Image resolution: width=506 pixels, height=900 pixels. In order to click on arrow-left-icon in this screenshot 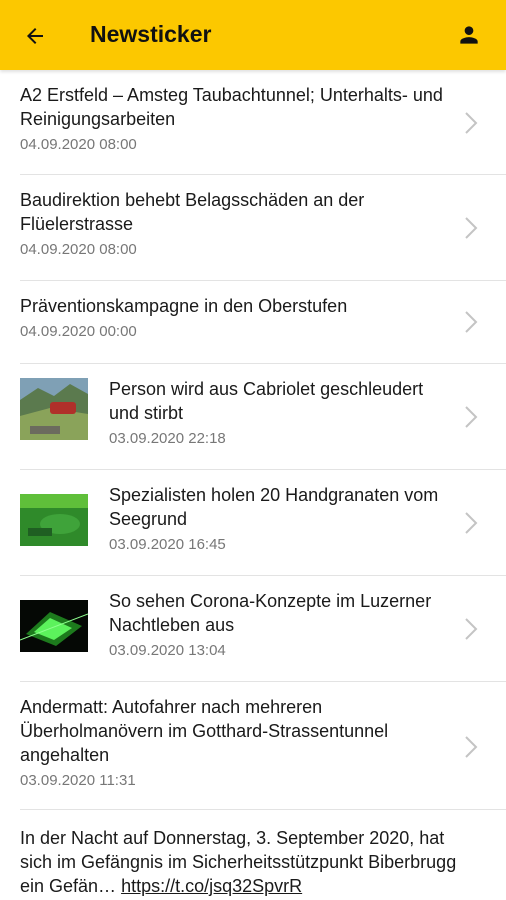, I will do `click(35, 36)`.